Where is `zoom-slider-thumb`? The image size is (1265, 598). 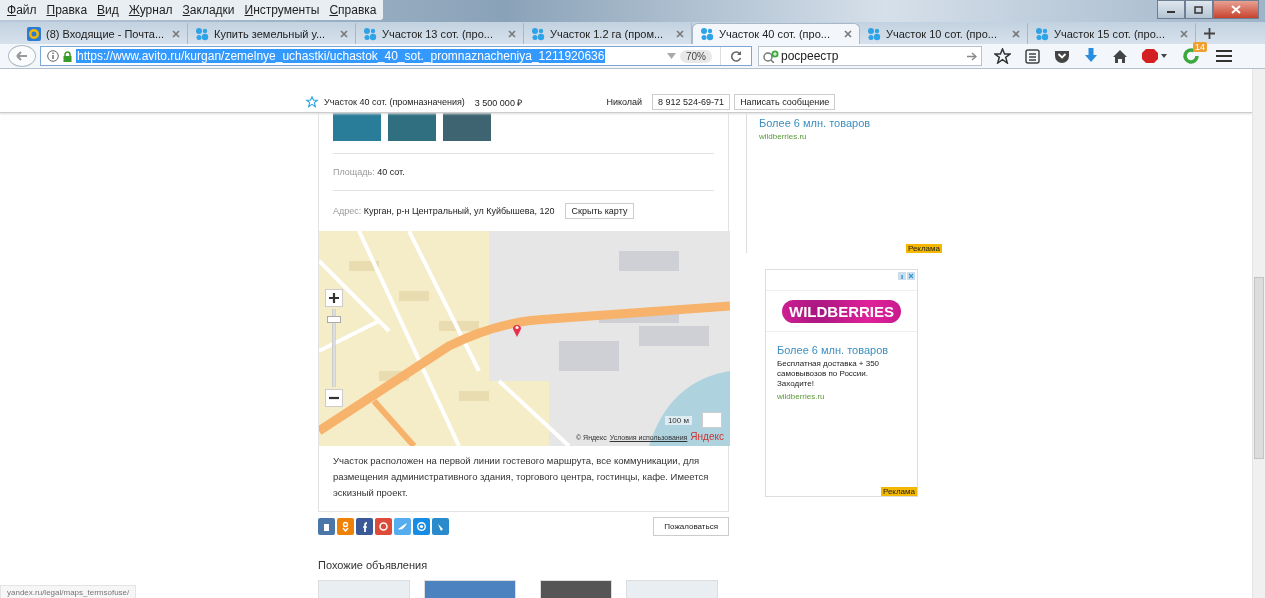 zoom-slider-thumb is located at coordinates (334, 320).